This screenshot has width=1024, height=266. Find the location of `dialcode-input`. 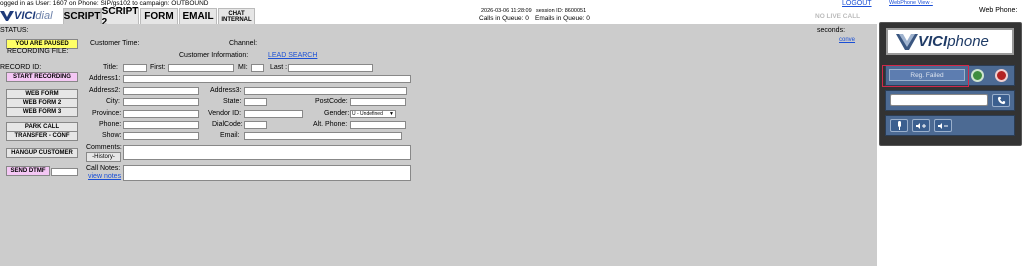

dialcode-input is located at coordinates (255, 125).